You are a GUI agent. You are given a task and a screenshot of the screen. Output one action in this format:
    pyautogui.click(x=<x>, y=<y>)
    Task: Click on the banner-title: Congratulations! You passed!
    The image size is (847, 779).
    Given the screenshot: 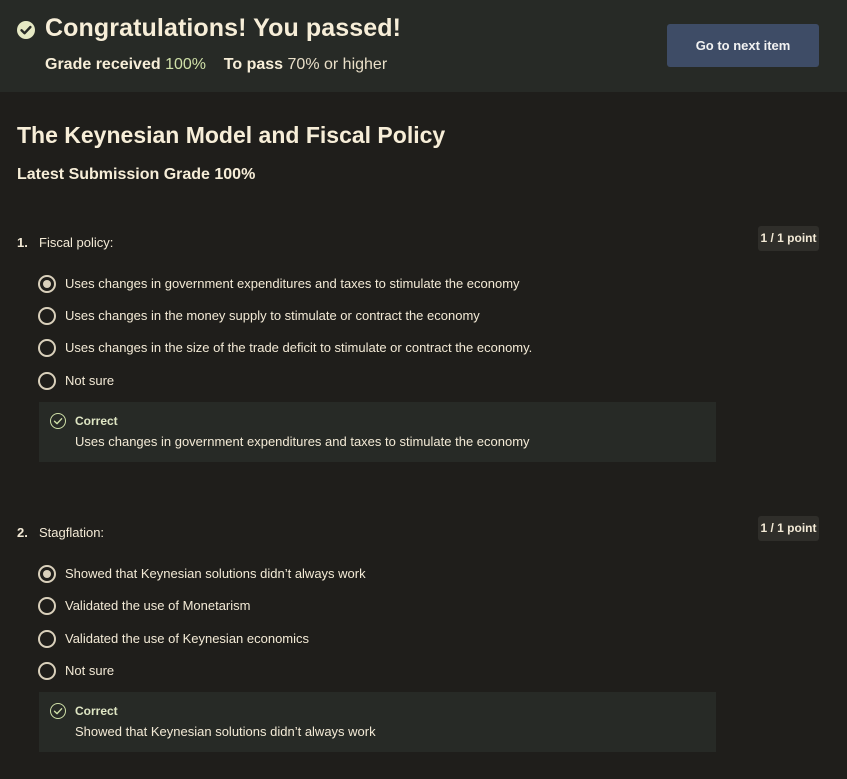 What is the action you would take?
    pyautogui.click(x=223, y=28)
    